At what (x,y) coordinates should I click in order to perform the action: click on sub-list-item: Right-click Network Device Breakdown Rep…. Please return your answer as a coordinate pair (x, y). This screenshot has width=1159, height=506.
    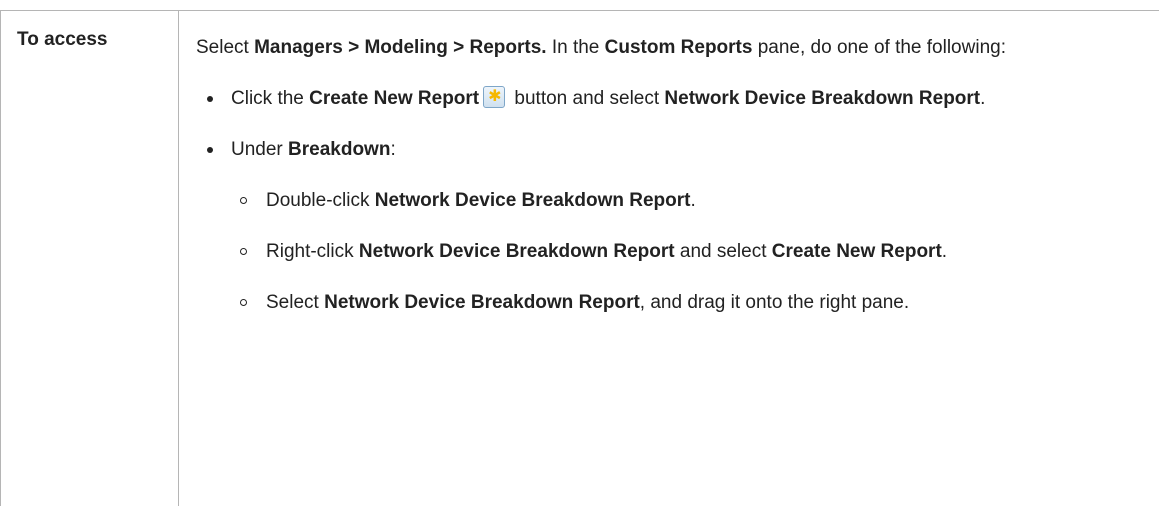
    Looking at the image, I should click on (688, 251).